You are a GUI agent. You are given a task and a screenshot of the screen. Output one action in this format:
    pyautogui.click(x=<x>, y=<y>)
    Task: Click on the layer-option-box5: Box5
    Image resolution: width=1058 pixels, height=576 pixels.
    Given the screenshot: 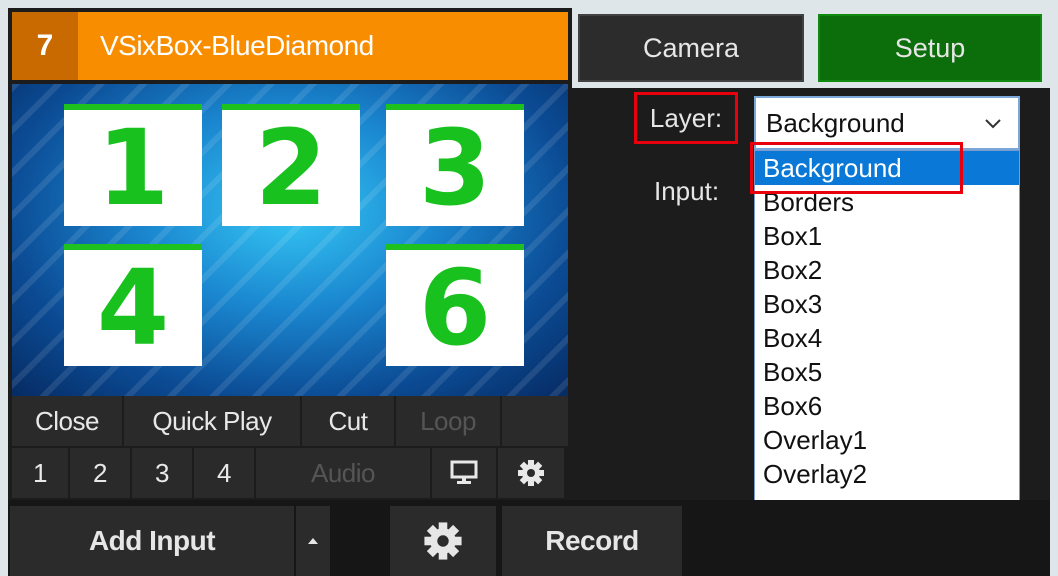 What is the action you would take?
    pyautogui.click(x=887, y=372)
    